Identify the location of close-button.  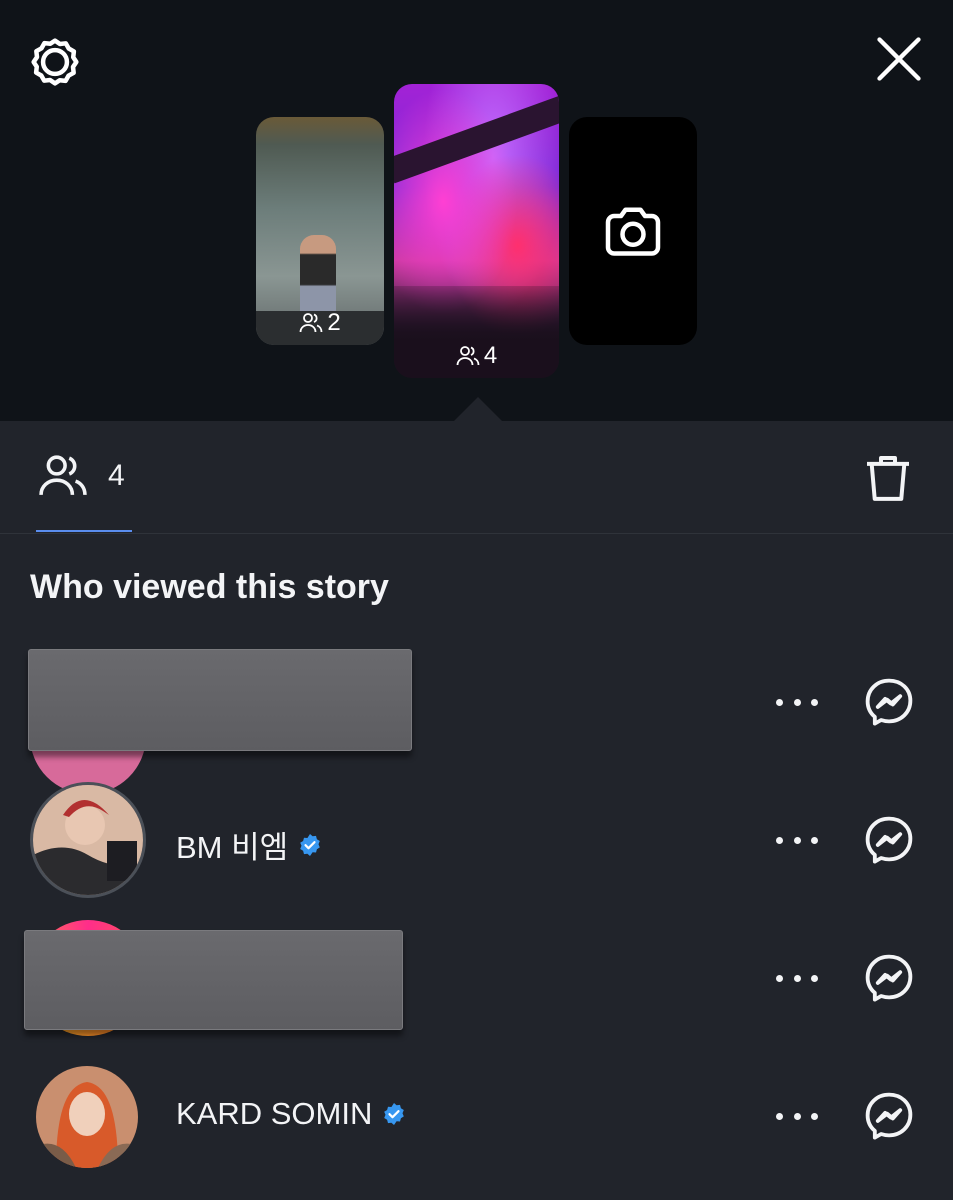
(899, 59).